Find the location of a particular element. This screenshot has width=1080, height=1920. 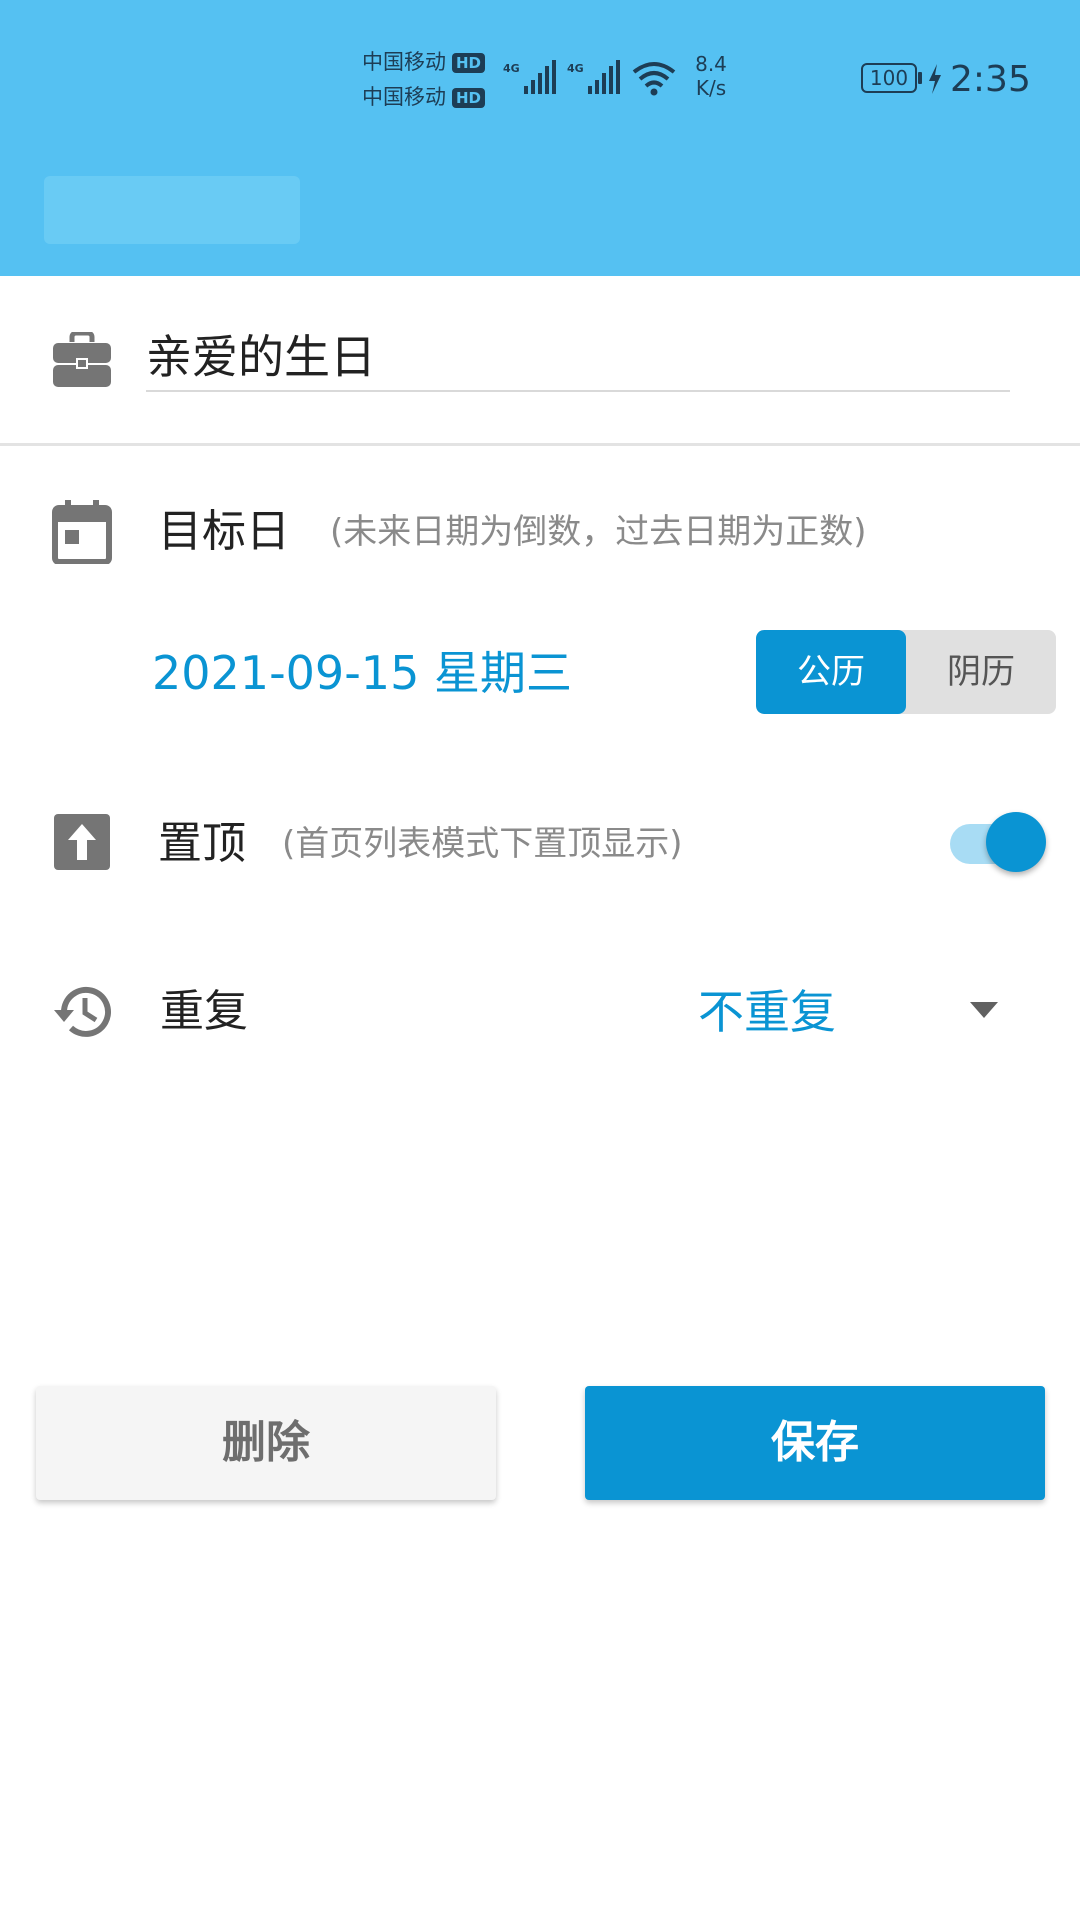

repeat-dropdown: 不重复 is located at coordinates (767, 1012).